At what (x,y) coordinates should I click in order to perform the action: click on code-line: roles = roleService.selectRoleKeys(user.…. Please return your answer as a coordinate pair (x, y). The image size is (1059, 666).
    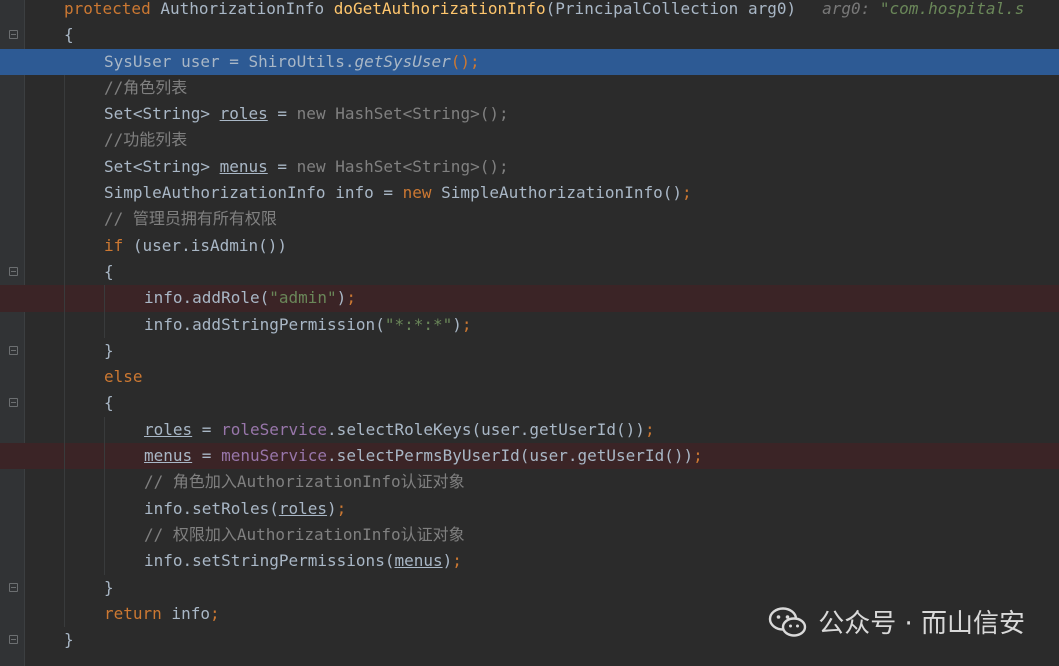
    Looking at the image, I should click on (529, 430).